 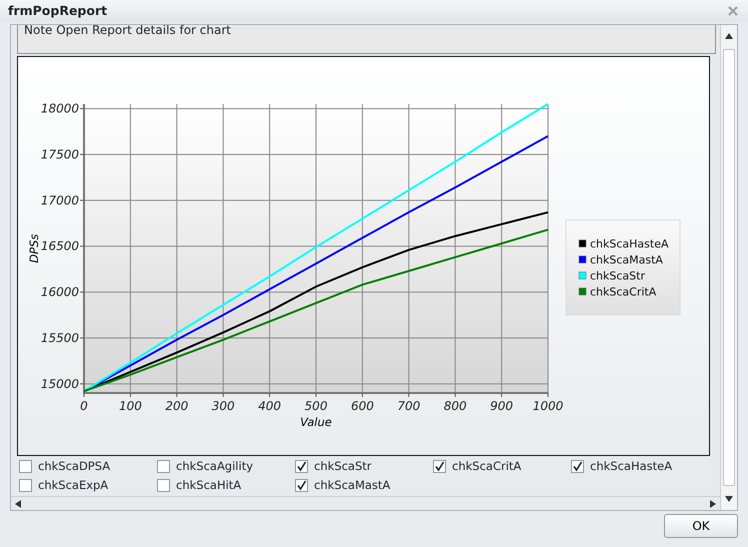 What do you see at coordinates (74, 467) in the screenshot?
I see `checkbox-label: chkScaDPSA` at bounding box center [74, 467].